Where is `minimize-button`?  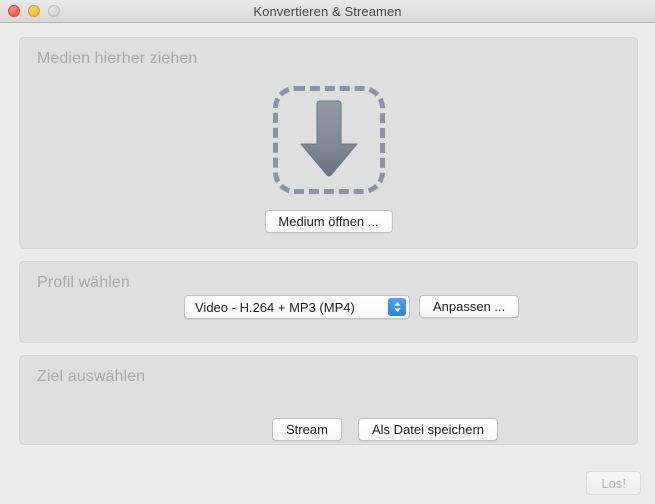 minimize-button is located at coordinates (34, 11).